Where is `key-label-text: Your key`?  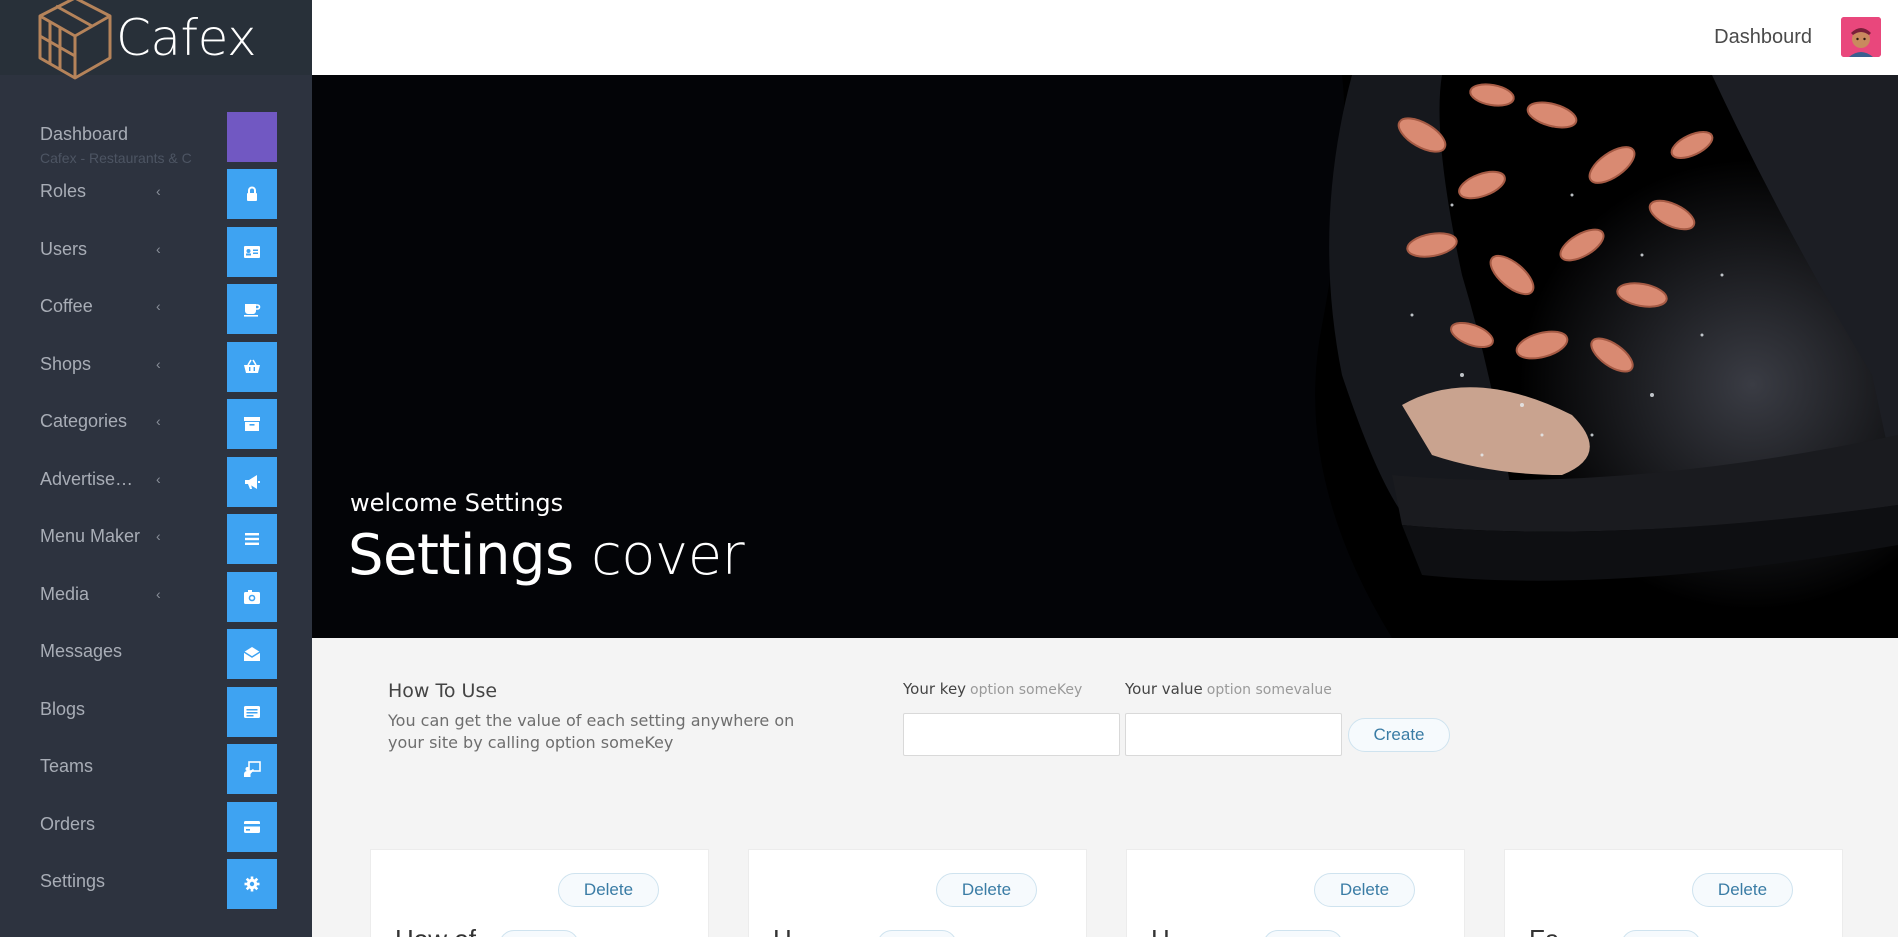 key-label-text: Your key is located at coordinates (935, 689).